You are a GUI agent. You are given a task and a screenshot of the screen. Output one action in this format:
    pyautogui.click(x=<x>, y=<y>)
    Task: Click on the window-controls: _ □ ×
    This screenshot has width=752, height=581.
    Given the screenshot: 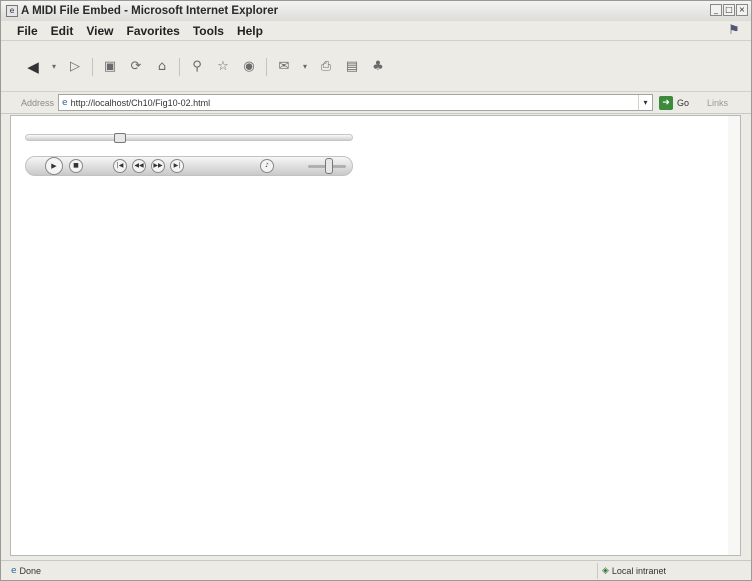 What is the action you would take?
    pyautogui.click(x=729, y=10)
    